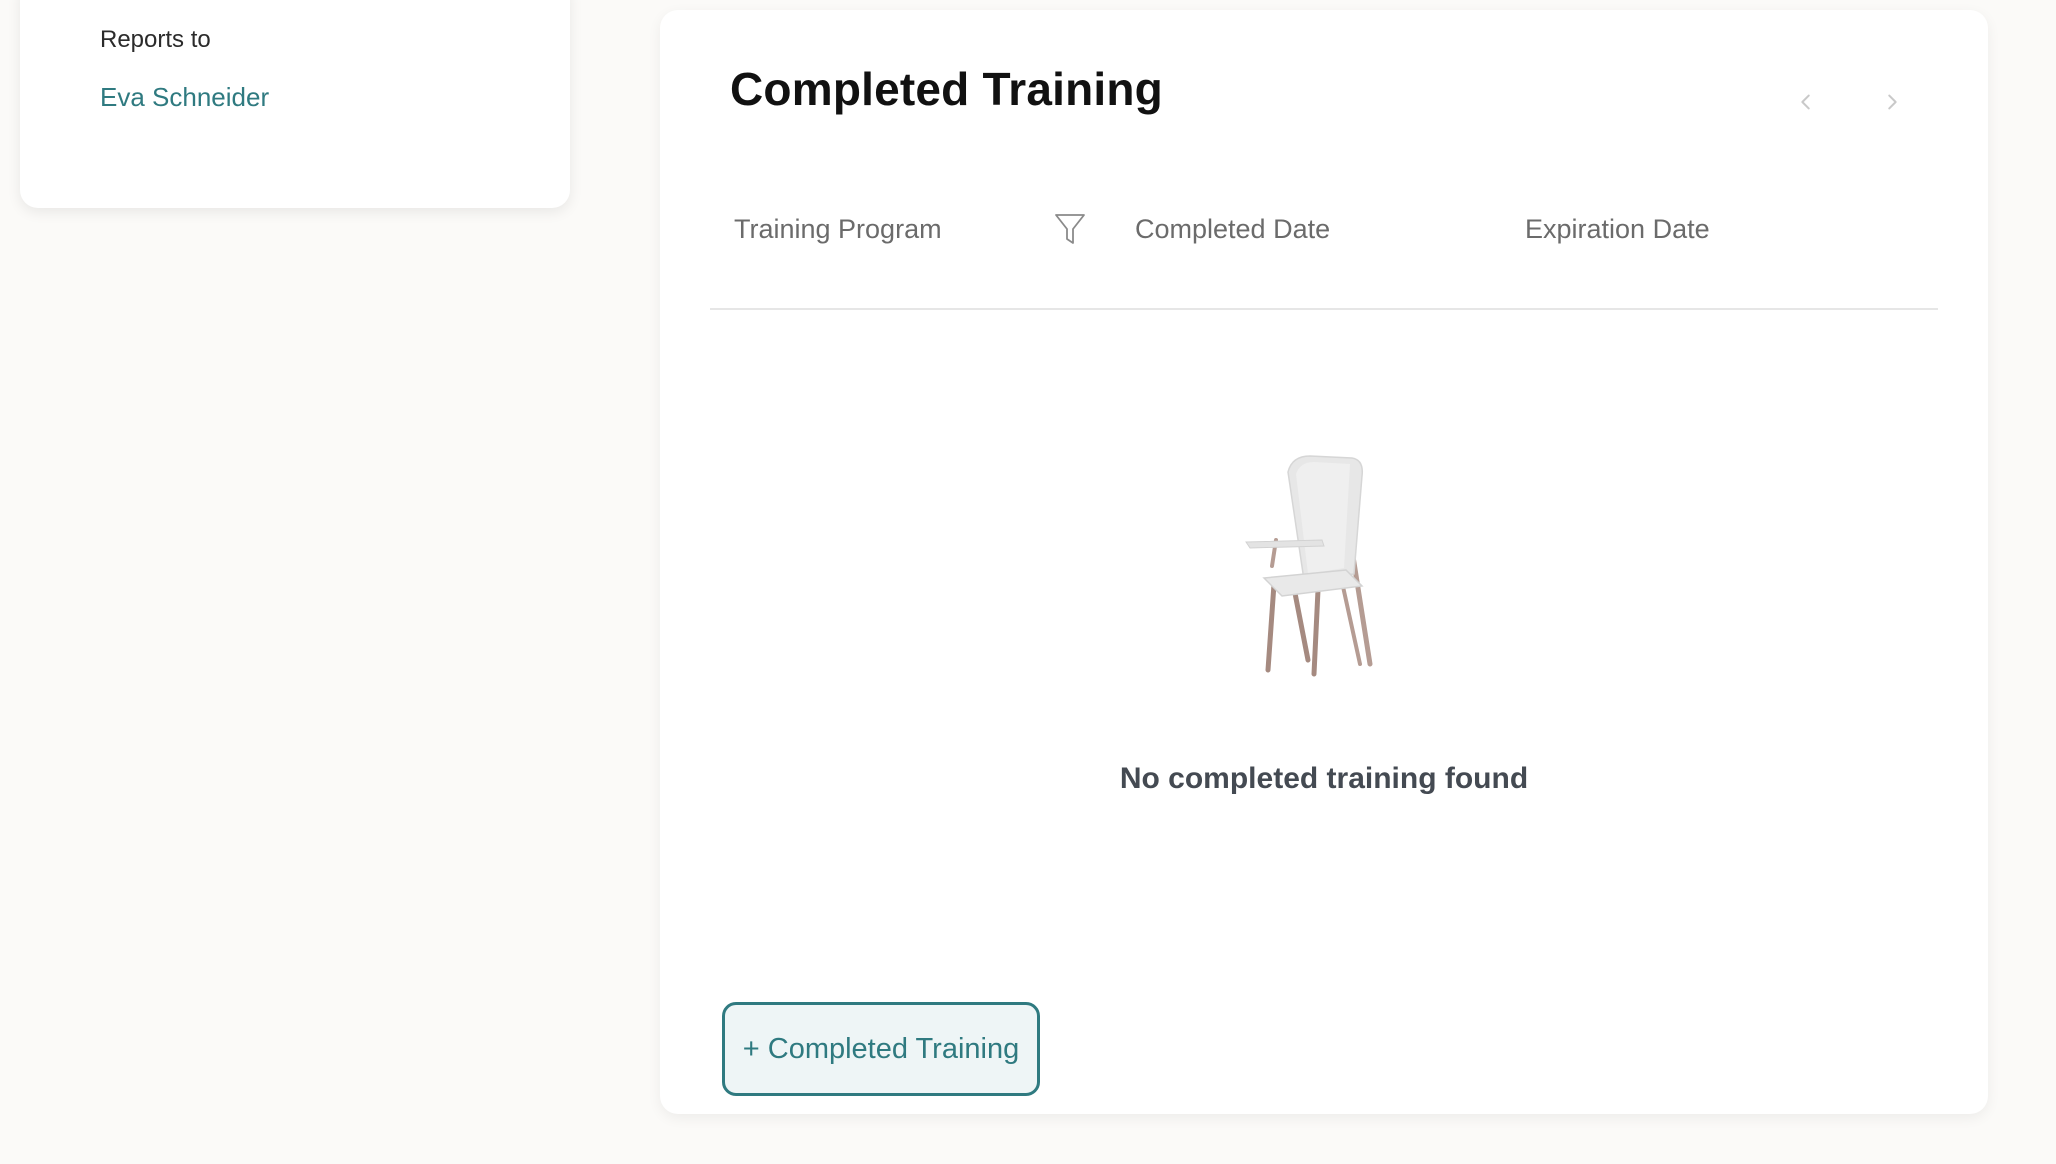 The height and width of the screenshot is (1164, 2056). I want to click on filter-icon, so click(1070, 229).